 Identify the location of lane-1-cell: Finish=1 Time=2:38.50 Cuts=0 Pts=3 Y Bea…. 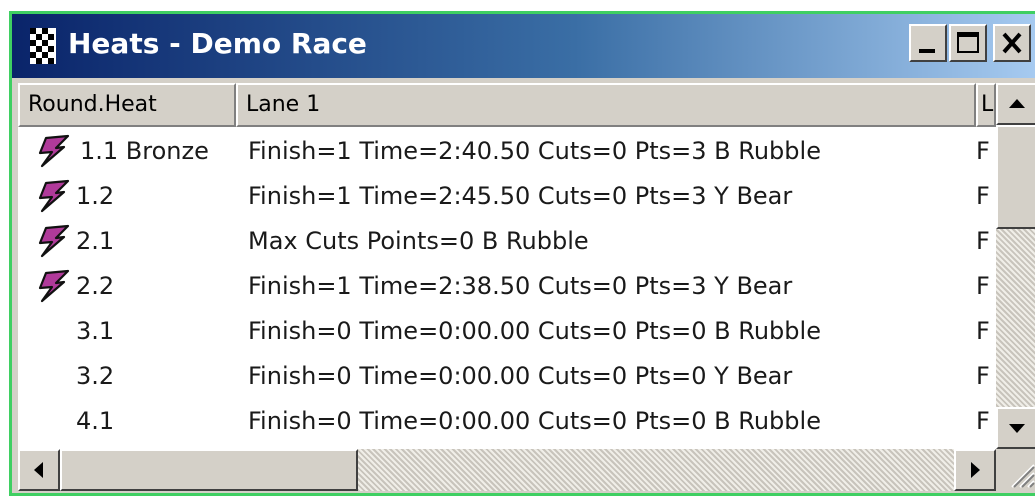
(520, 286).